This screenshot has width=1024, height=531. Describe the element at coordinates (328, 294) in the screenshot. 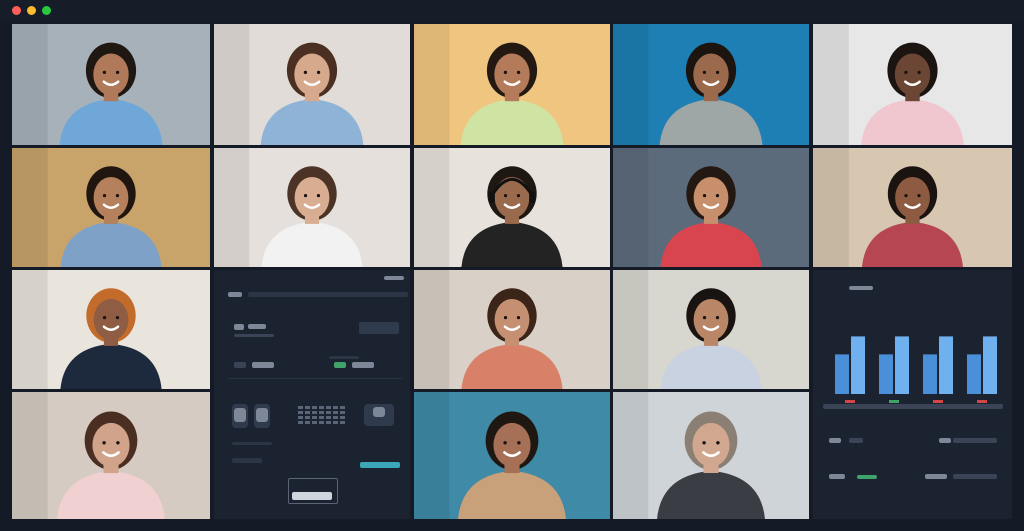

I see `toolbar-row` at that location.